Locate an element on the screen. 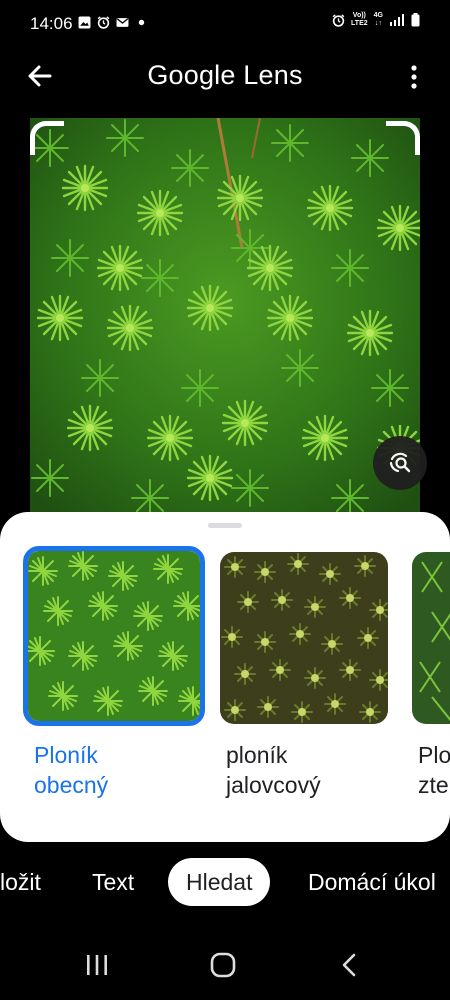 This screenshot has height=1000, width=450. home-icon is located at coordinates (223, 965).